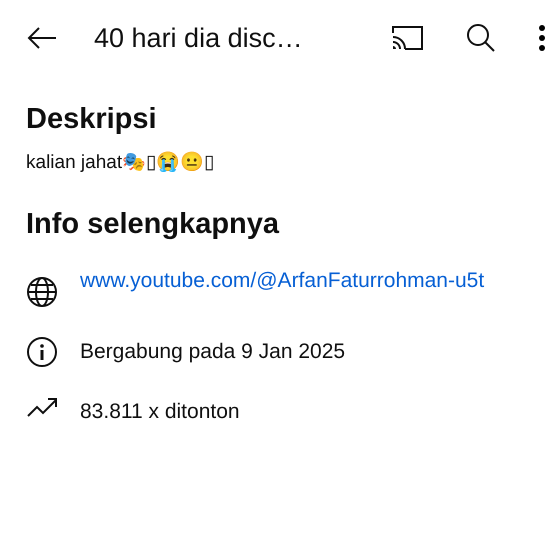 The width and height of the screenshot is (560, 560). Describe the element at coordinates (92, 119) in the screenshot. I see `section-heading: Deskripsi` at that location.